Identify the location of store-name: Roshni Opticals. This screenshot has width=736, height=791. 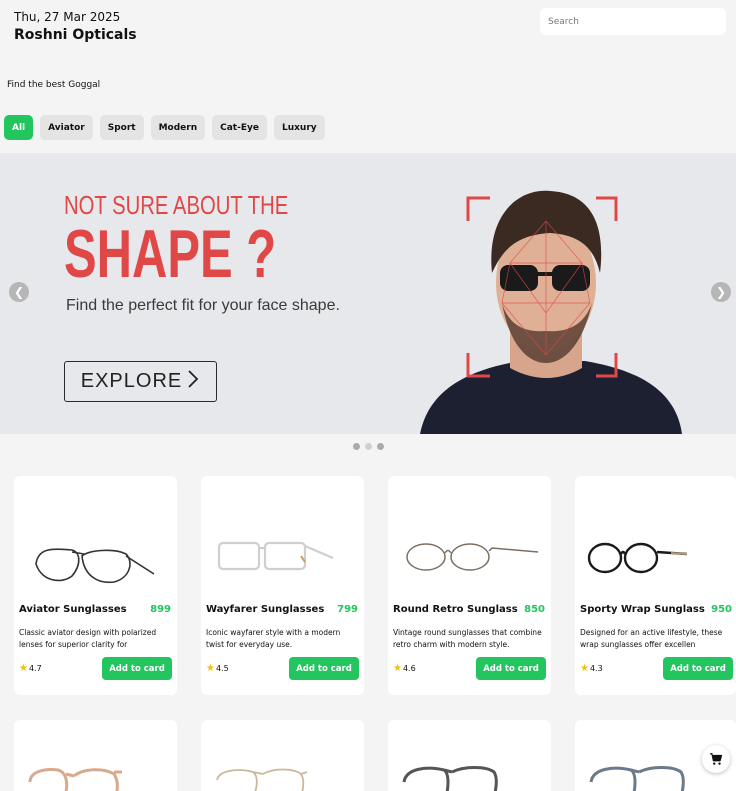
(75, 35).